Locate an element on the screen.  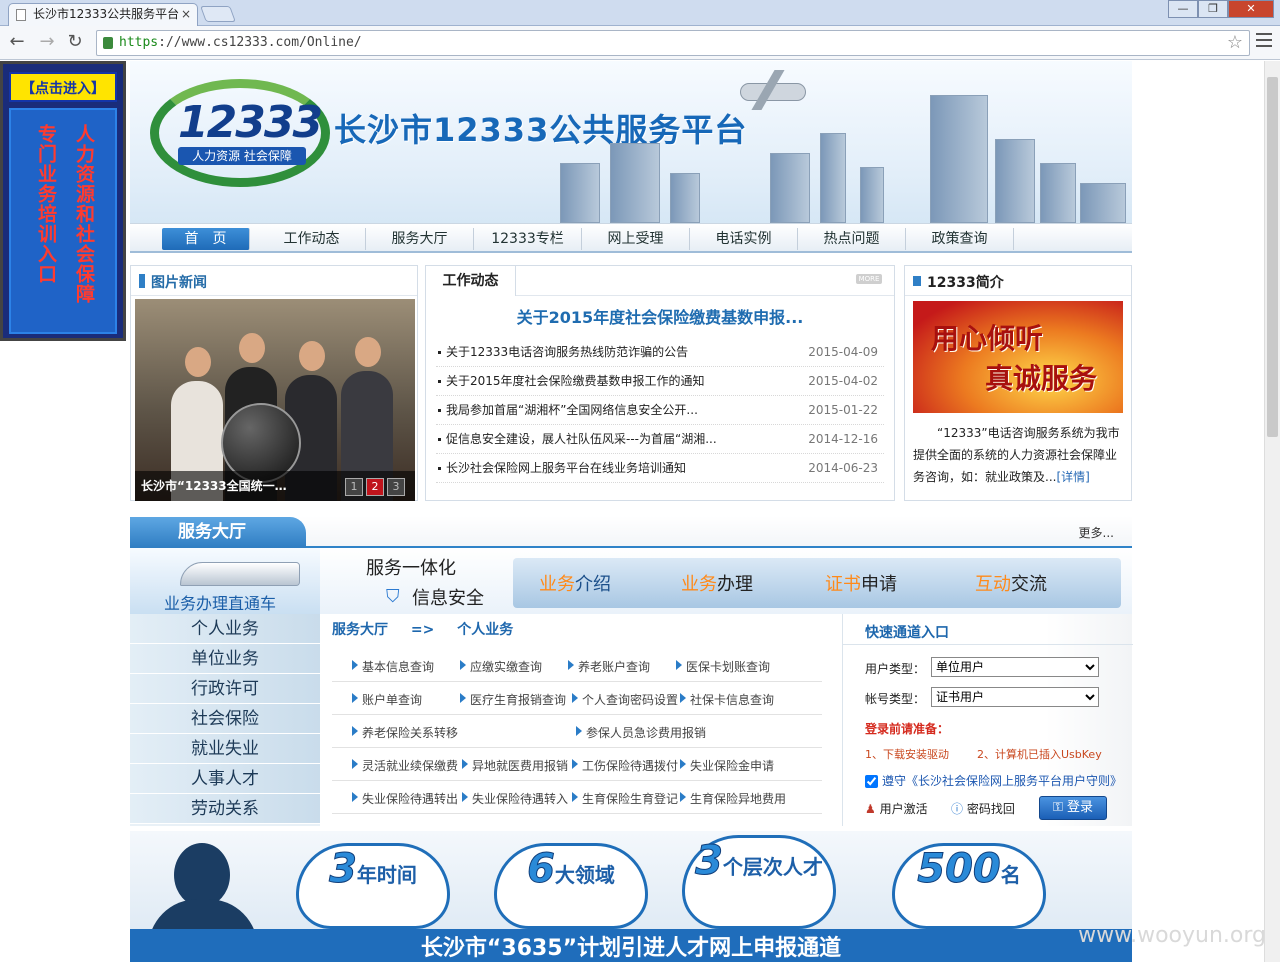
intro-detail-link: [详情] is located at coordinates (1072, 477).